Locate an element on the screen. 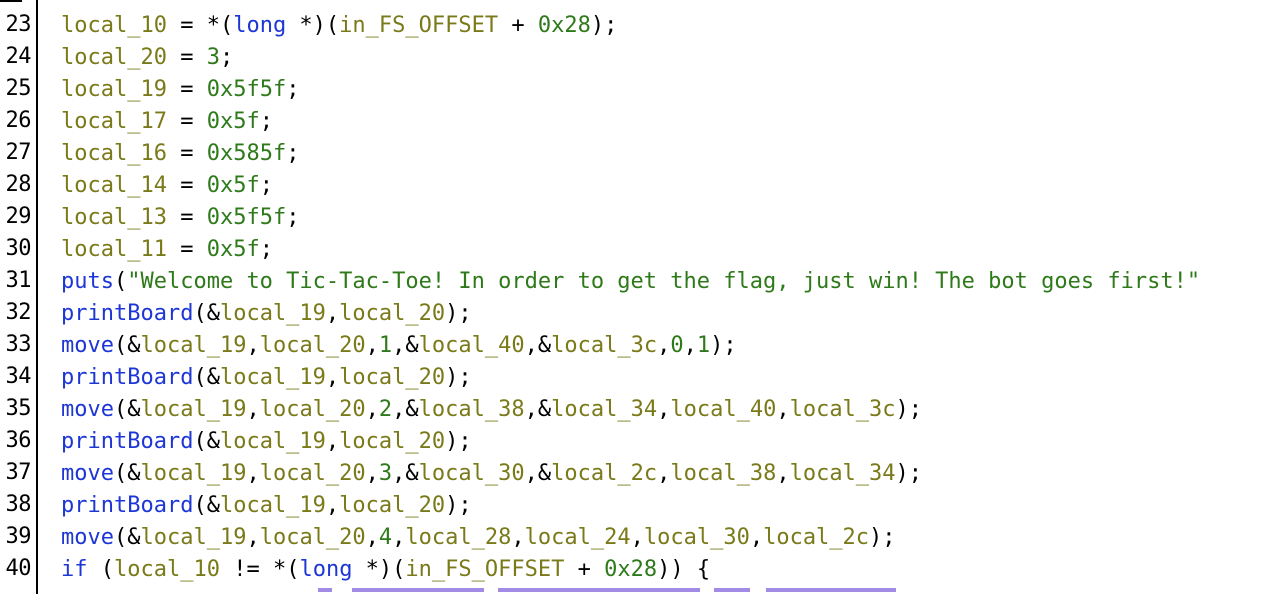 The image size is (1276, 594). code-line: 27 local_16 = 0x585f; is located at coordinates (638, 153).